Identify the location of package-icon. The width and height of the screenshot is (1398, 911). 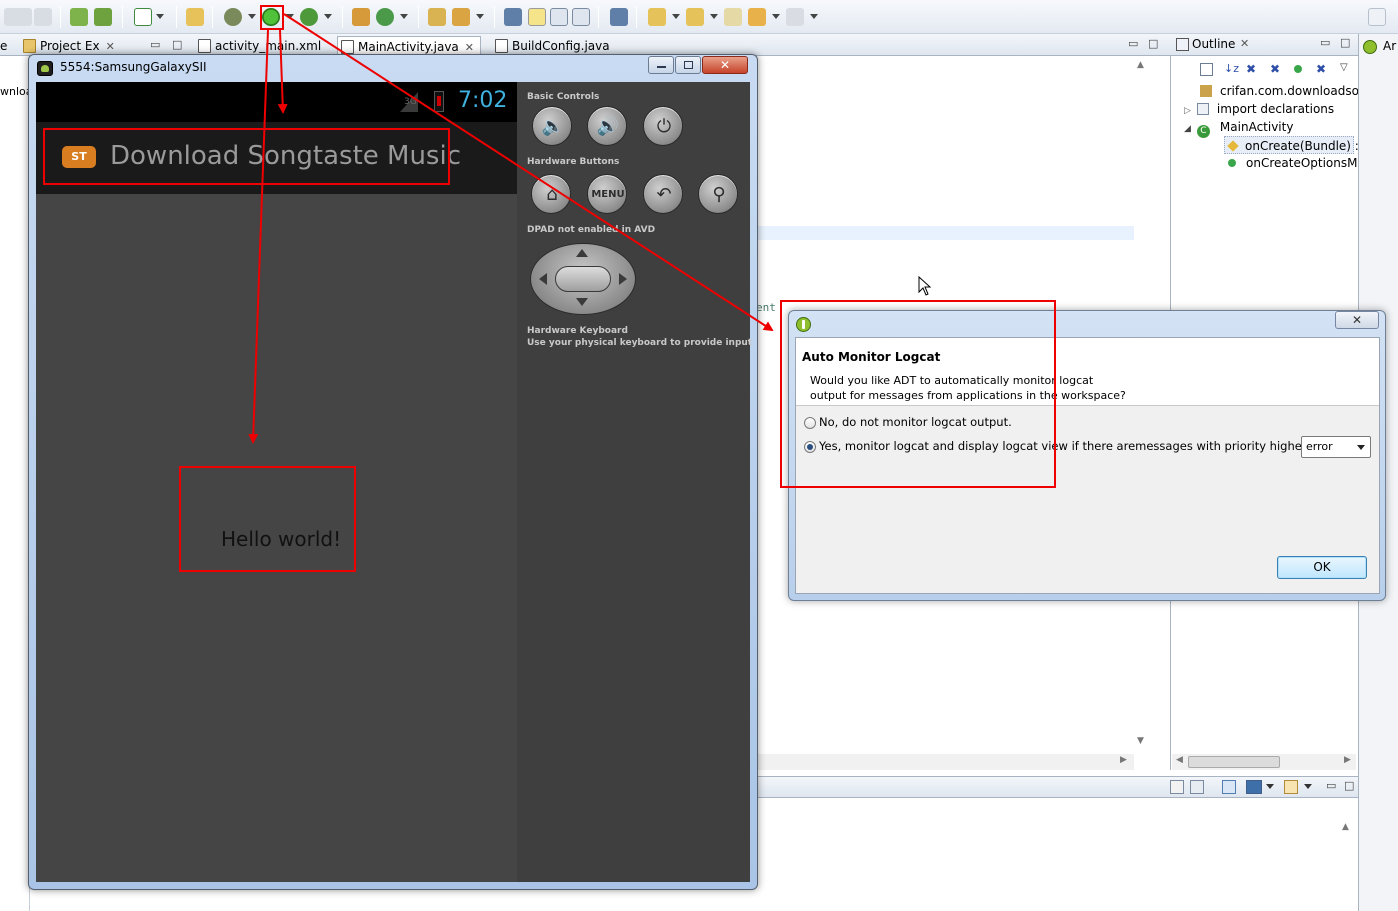
(1206, 91).